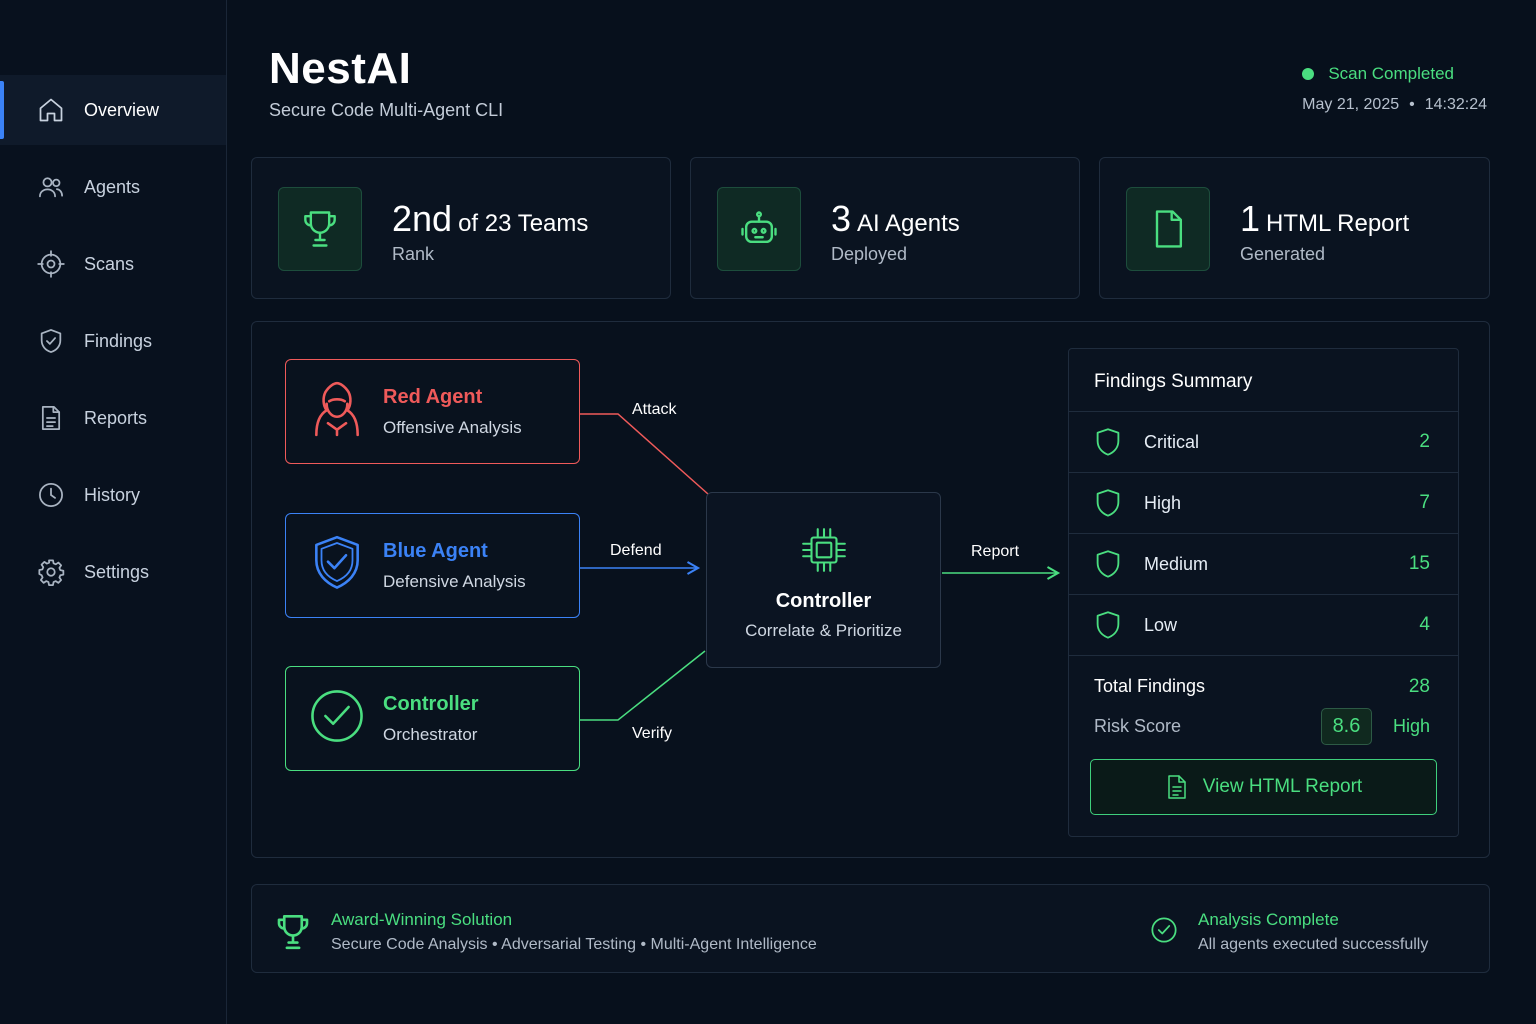 The image size is (1536, 1024). Describe the element at coordinates (1172, 441) in the screenshot. I see `severity-label: Critical` at that location.